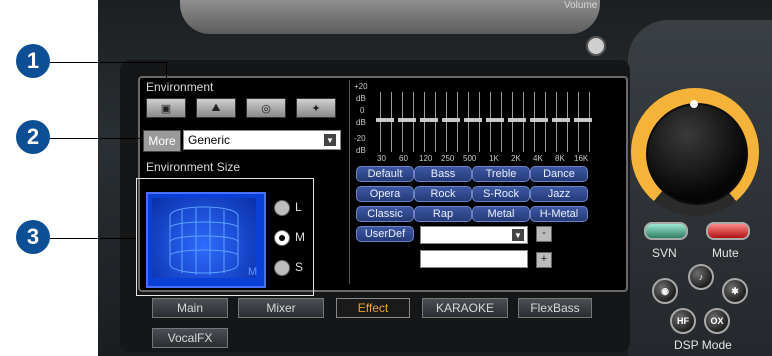  I want to click on eq-band-label: 250, so click(448, 158).